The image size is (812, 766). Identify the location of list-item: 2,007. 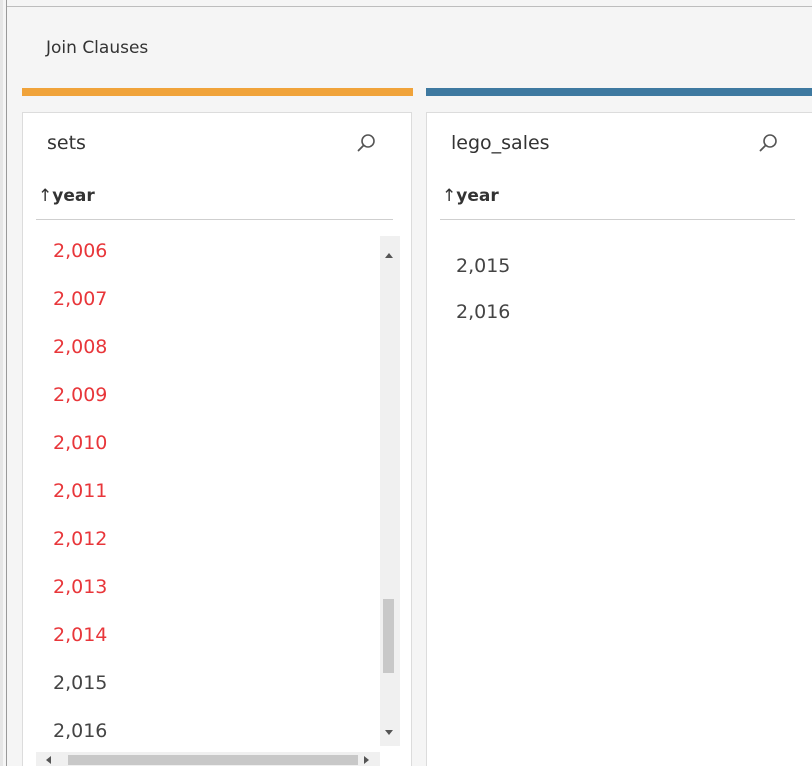
(80, 299).